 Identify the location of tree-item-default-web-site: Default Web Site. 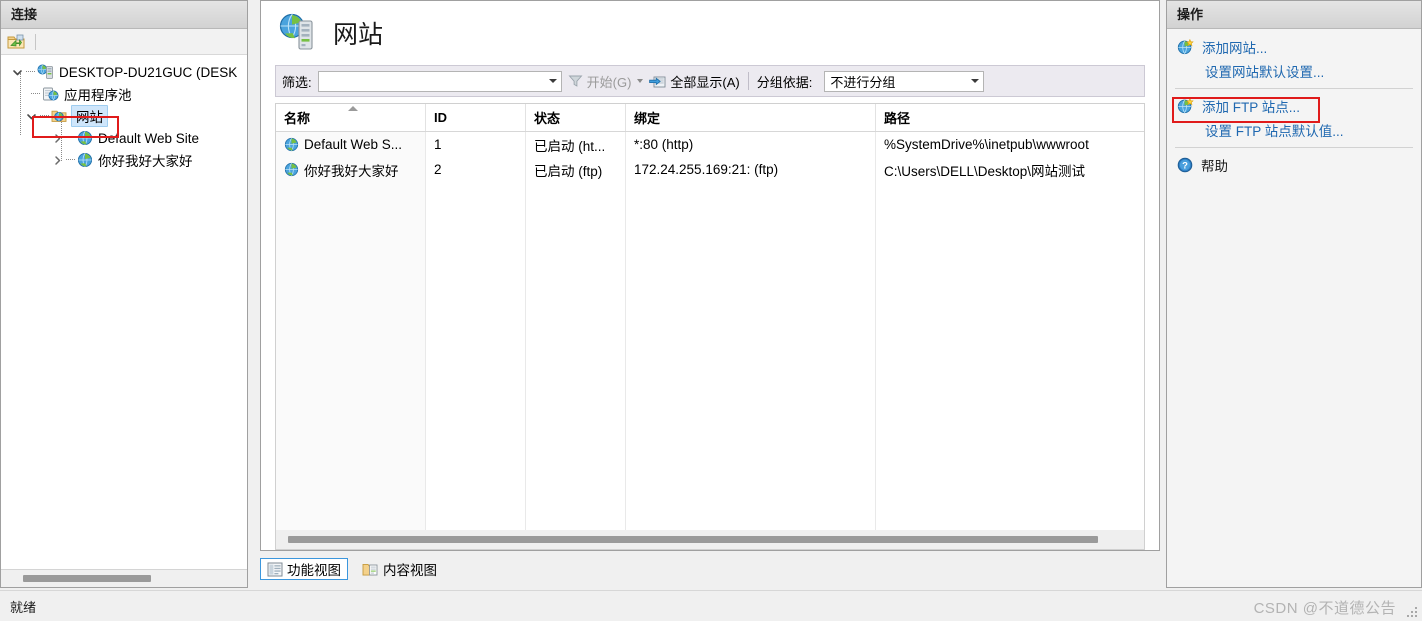
(124, 138).